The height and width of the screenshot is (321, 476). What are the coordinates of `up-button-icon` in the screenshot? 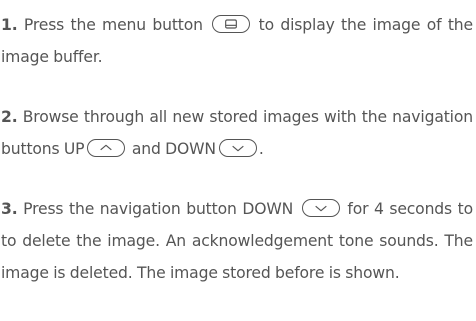 It's located at (106, 147).